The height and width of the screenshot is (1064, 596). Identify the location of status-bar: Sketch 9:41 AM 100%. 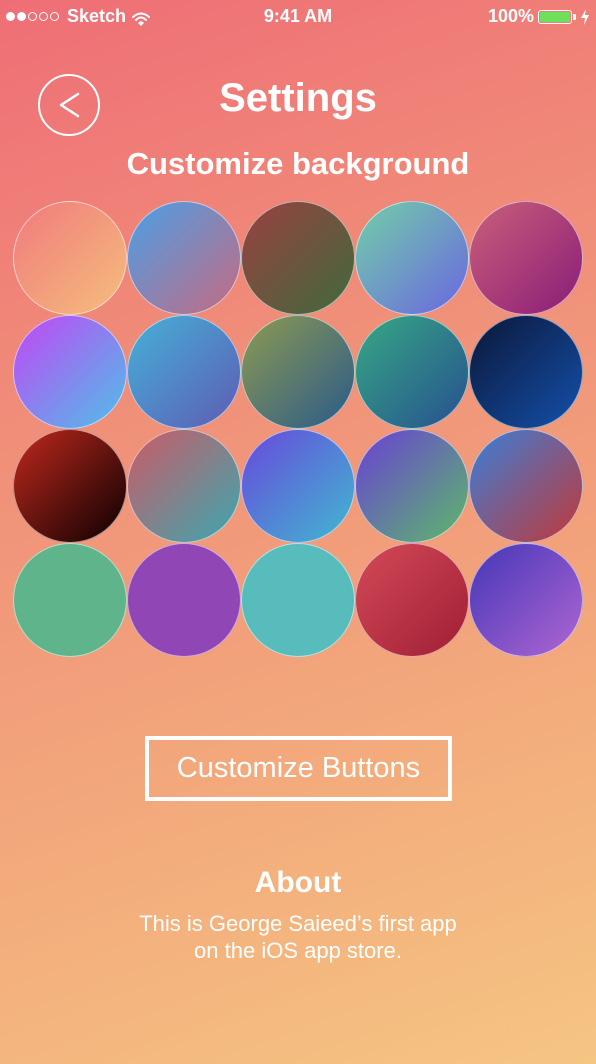
(298, 16).